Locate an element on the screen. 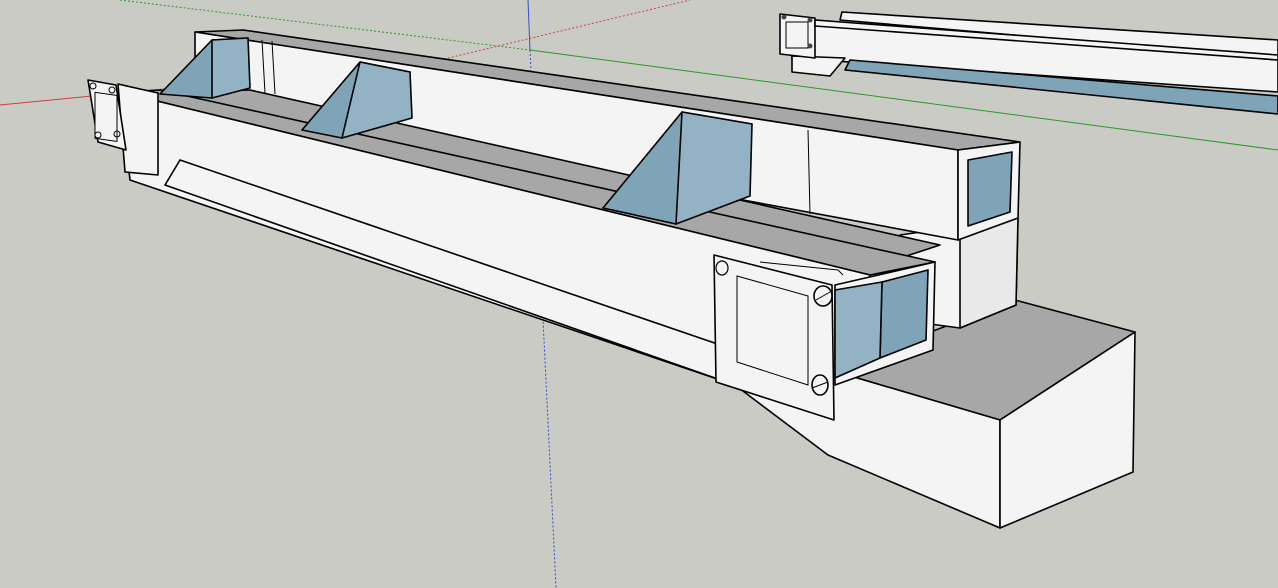 This screenshot has height=588, width=1278. background-beam is located at coordinates (1028, 63).